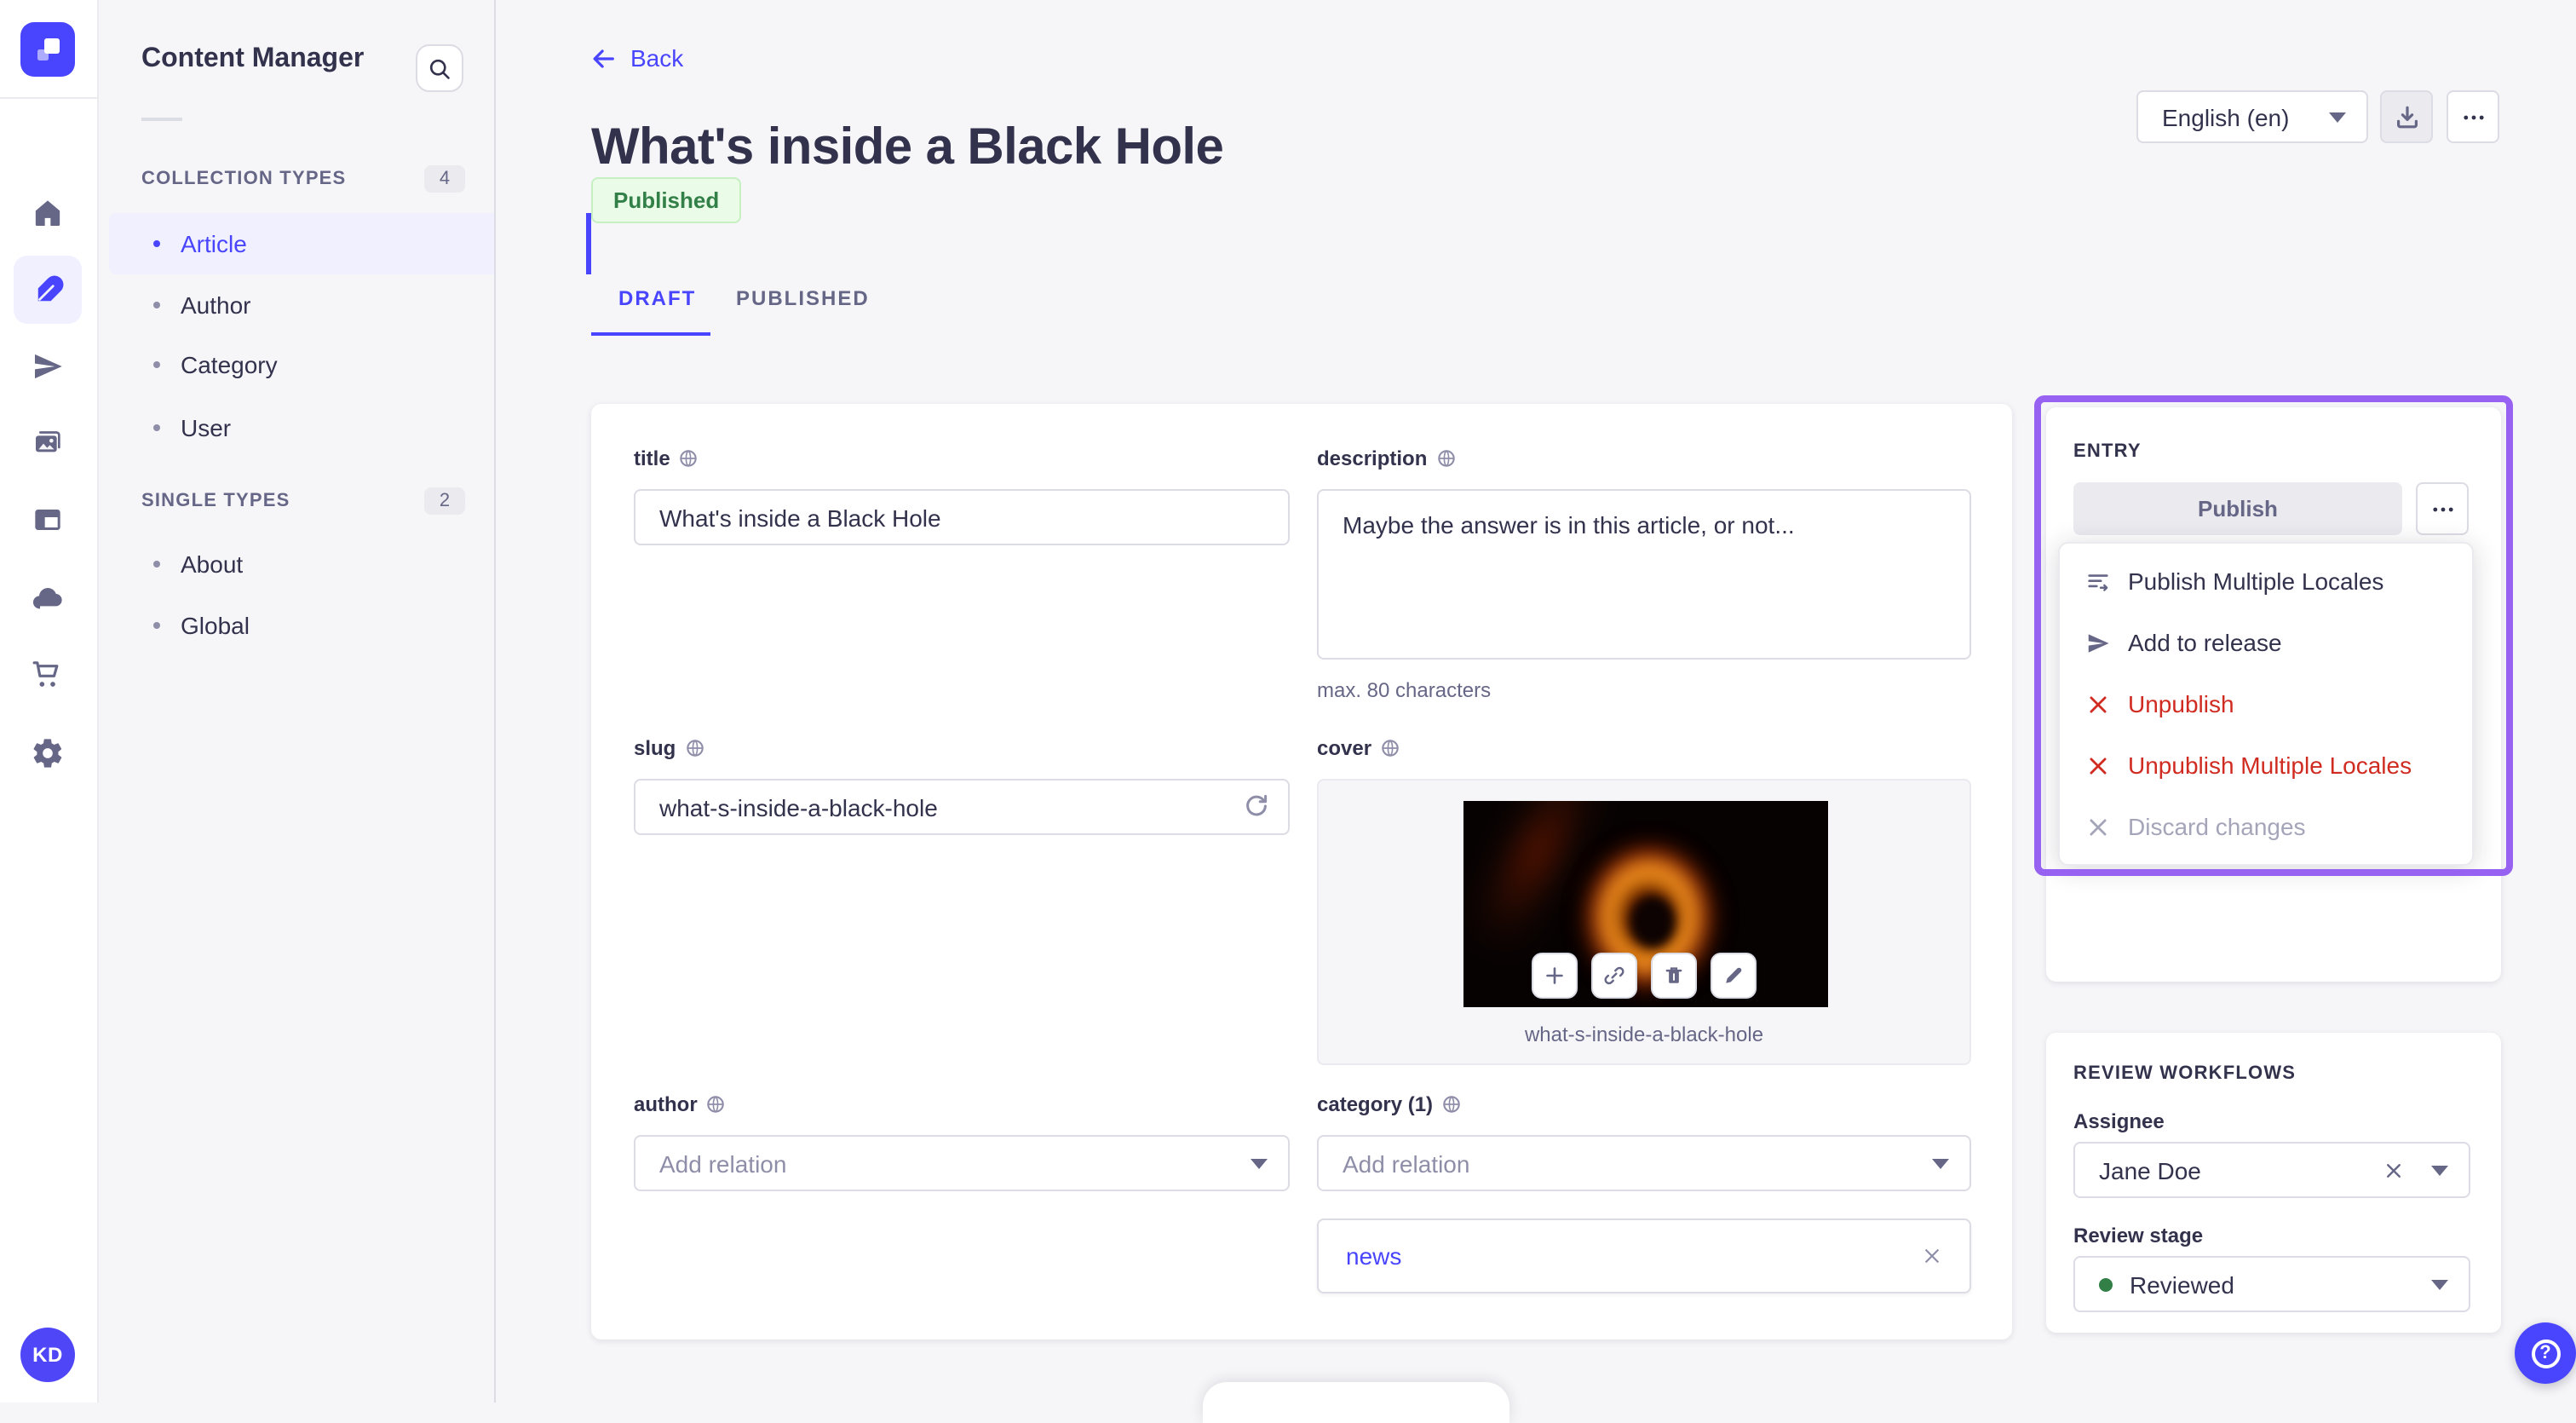 This screenshot has height=1423, width=2576. Describe the element at coordinates (962, 1104) in the screenshot. I see `field-label: author` at that location.